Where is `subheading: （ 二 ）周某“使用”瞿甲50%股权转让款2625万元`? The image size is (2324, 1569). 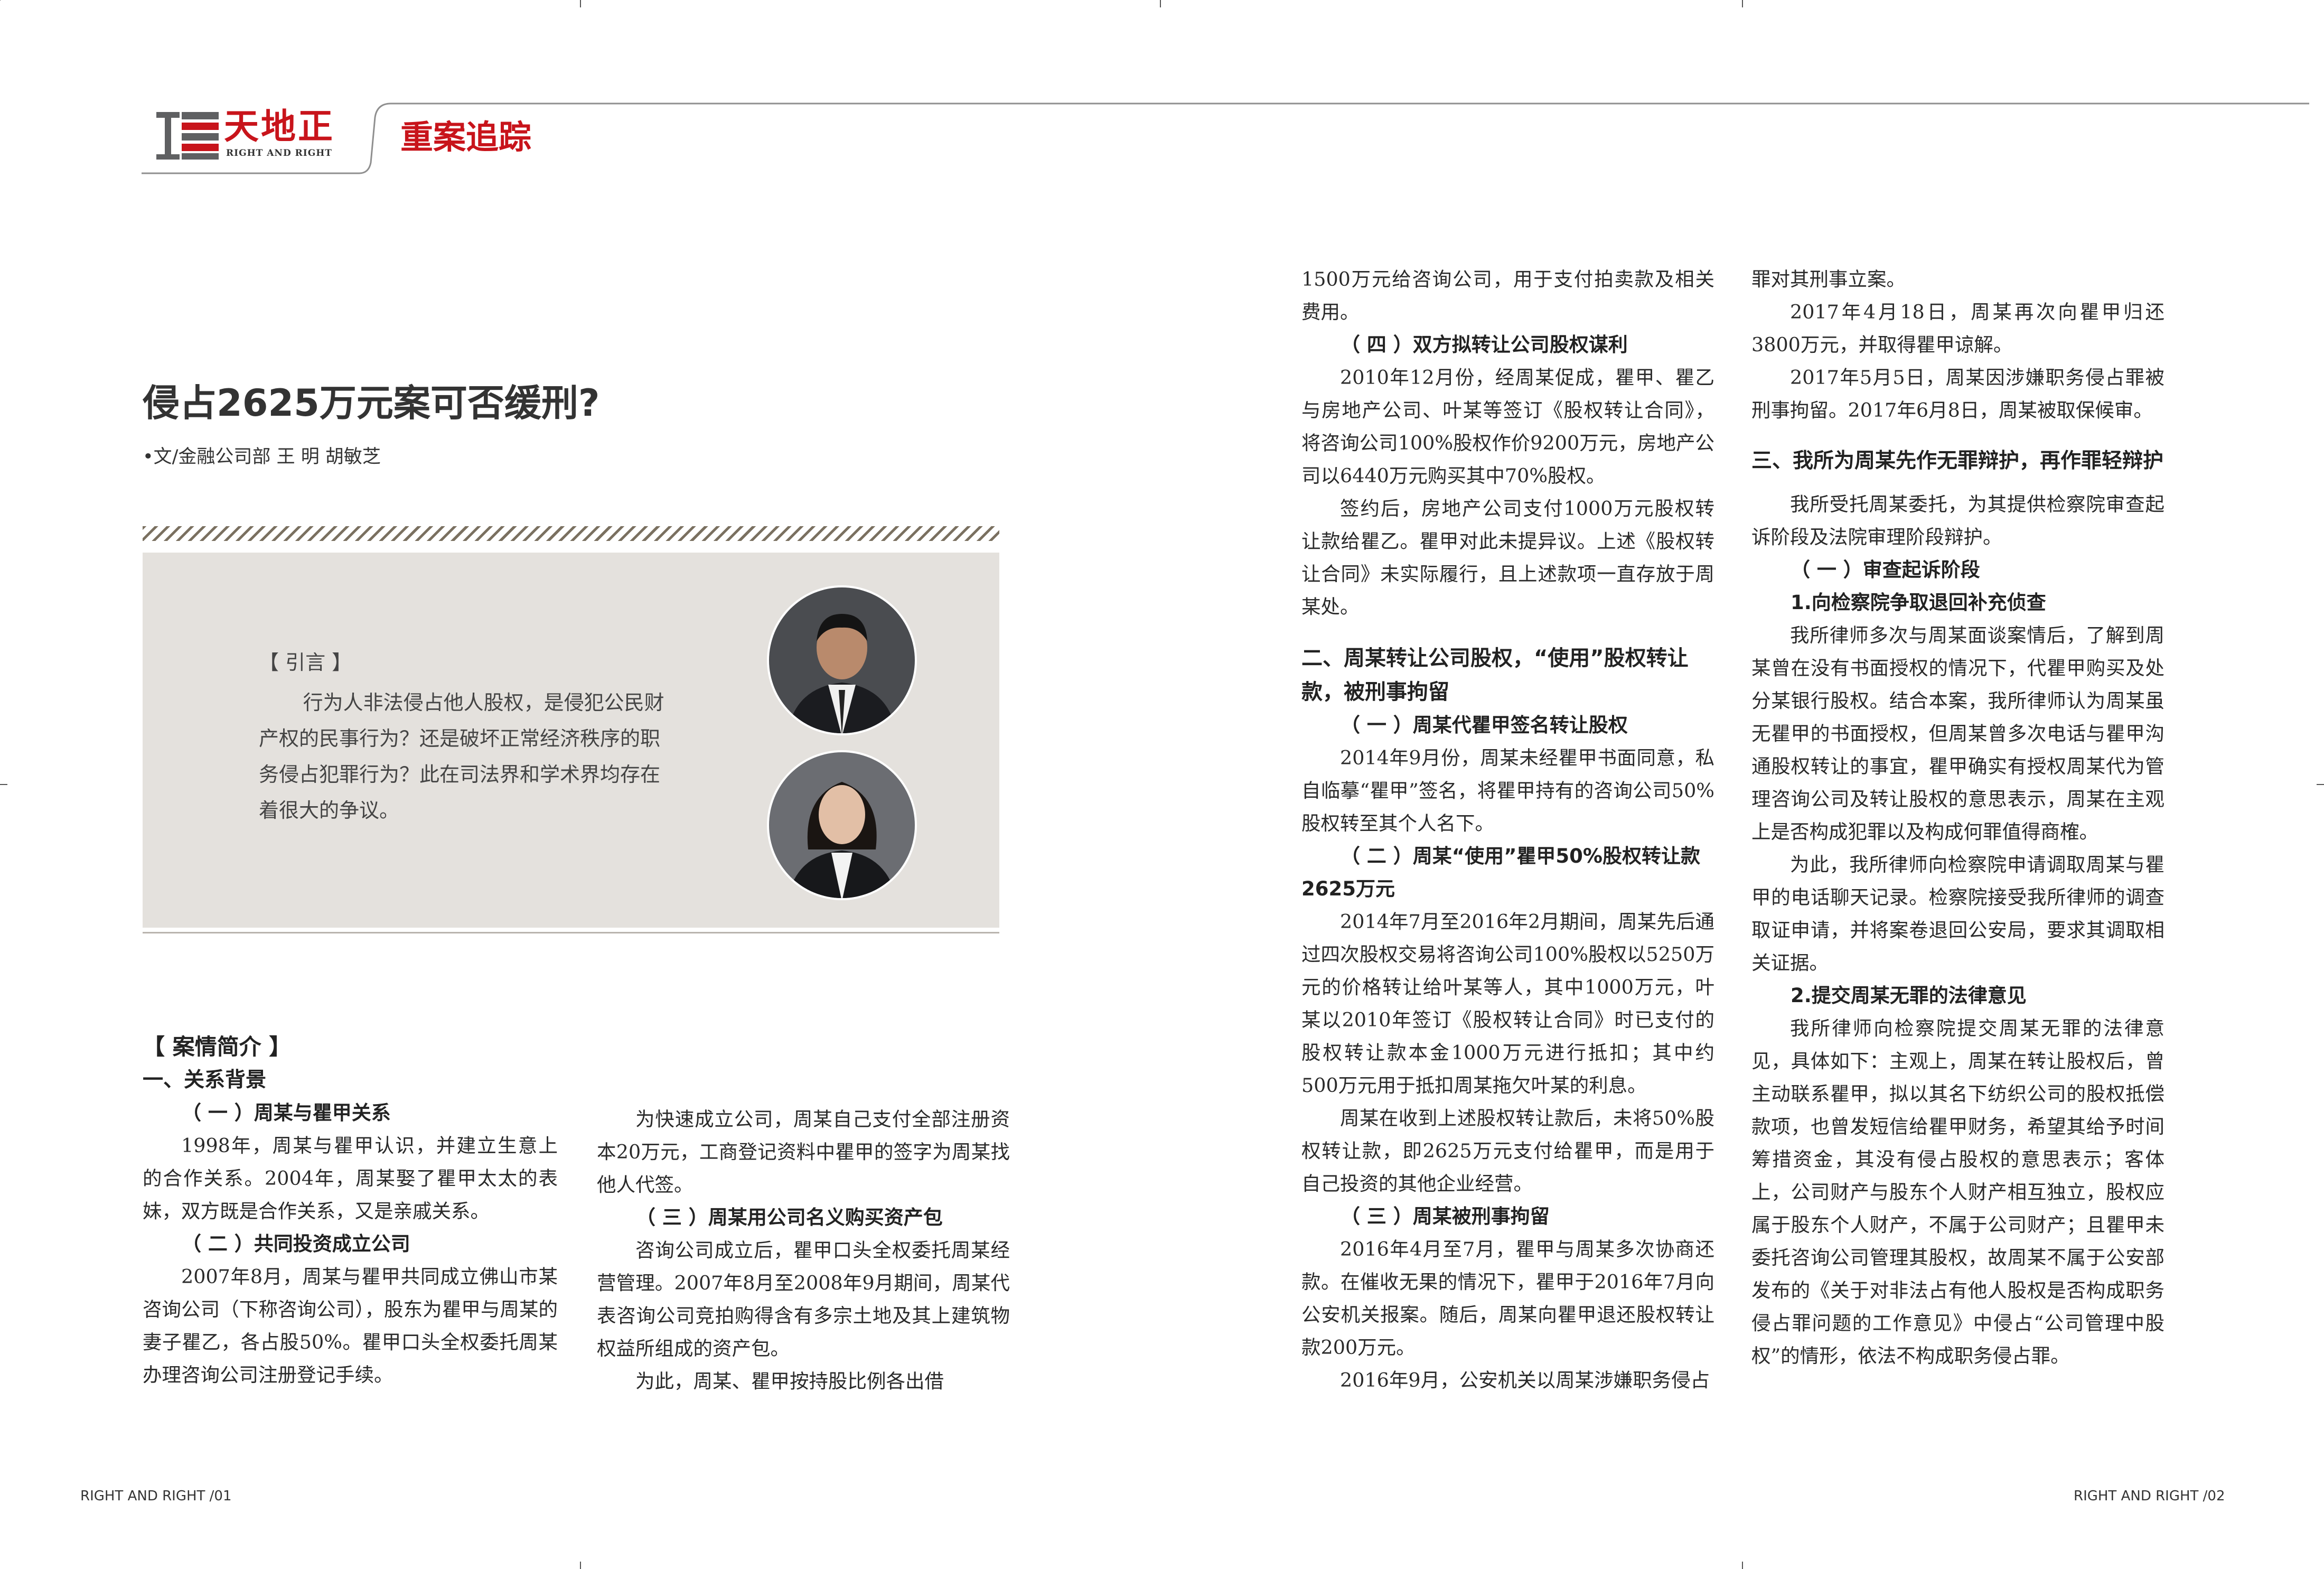
subheading: （ 二 ）周某“使用”瞿甲50%股权转让款2625万元 is located at coordinates (1500, 872).